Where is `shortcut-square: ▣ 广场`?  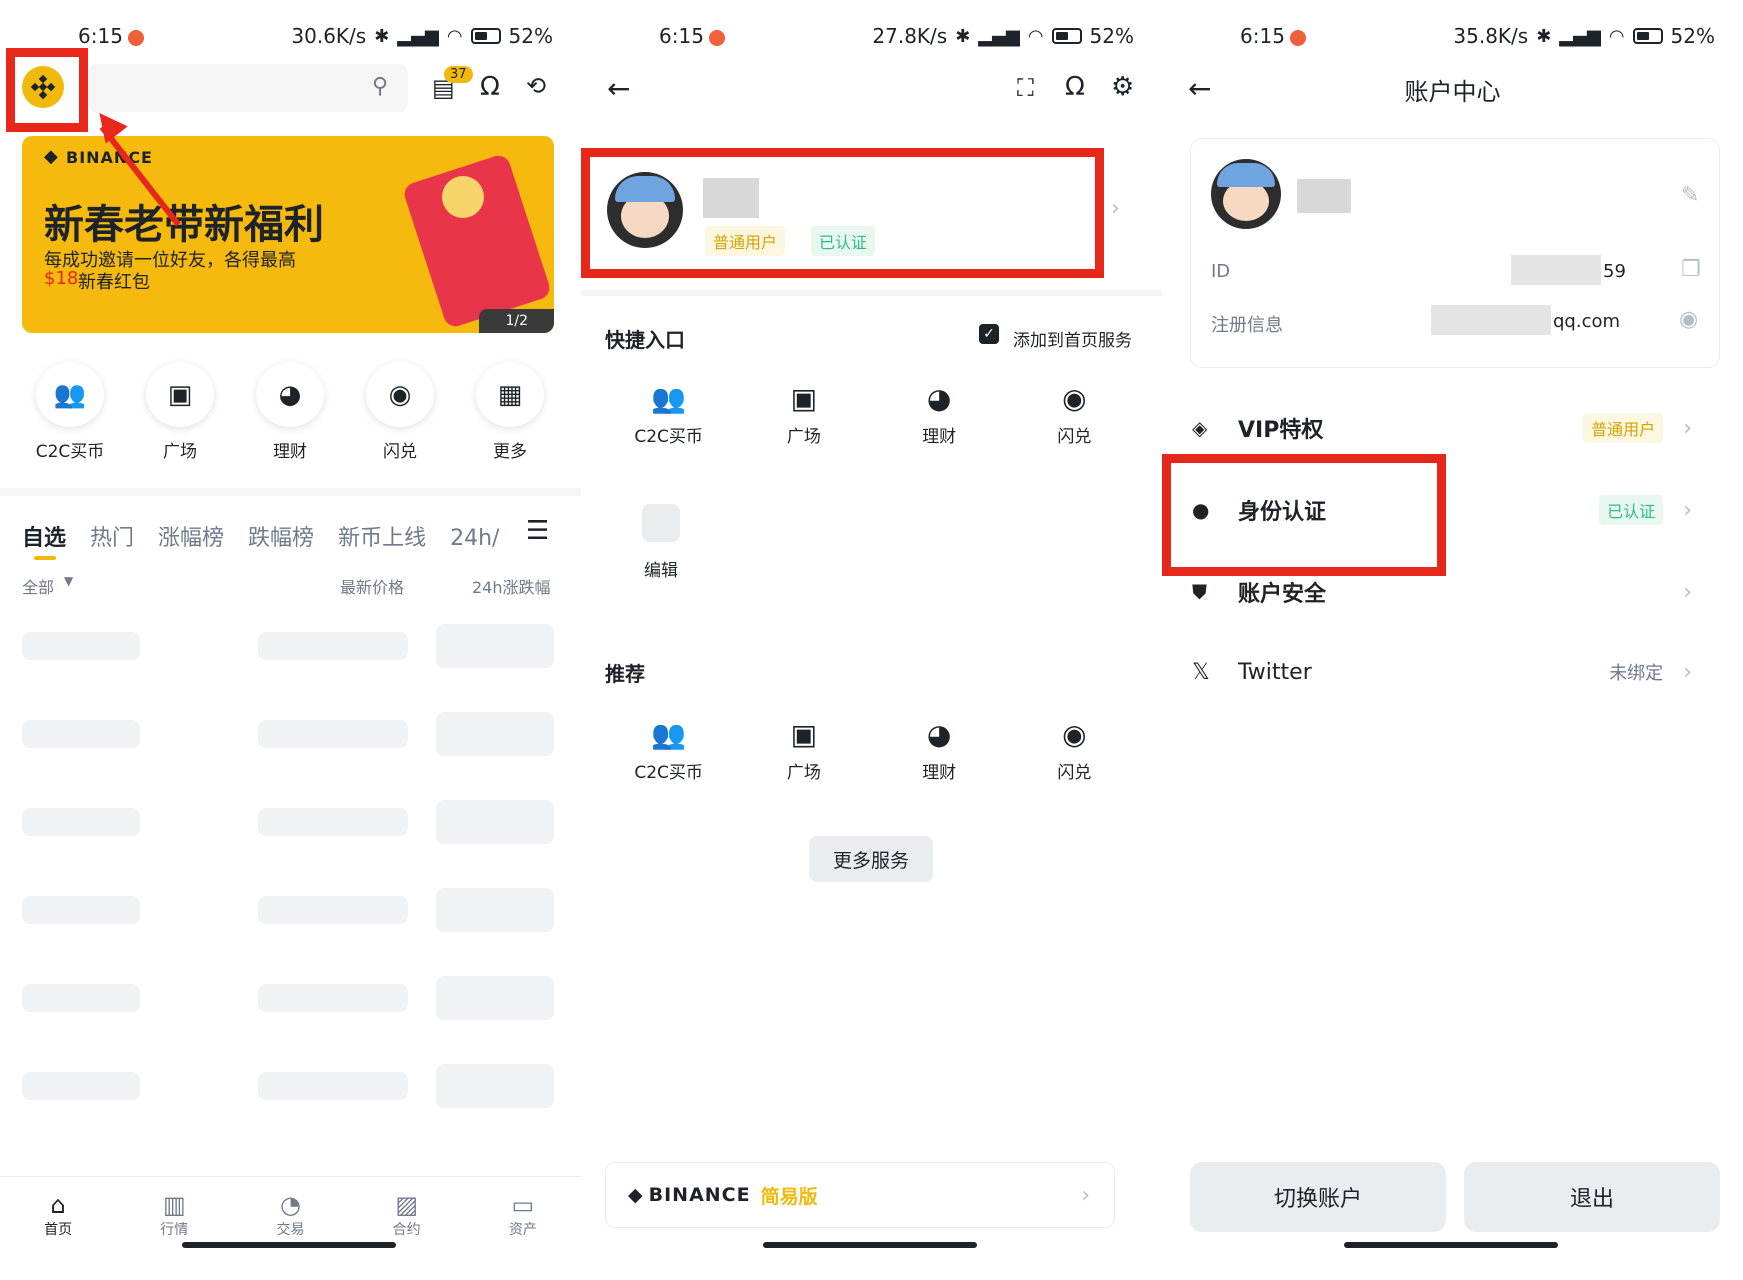
shortcut-square: ▣ 广场 is located at coordinates (804, 422).